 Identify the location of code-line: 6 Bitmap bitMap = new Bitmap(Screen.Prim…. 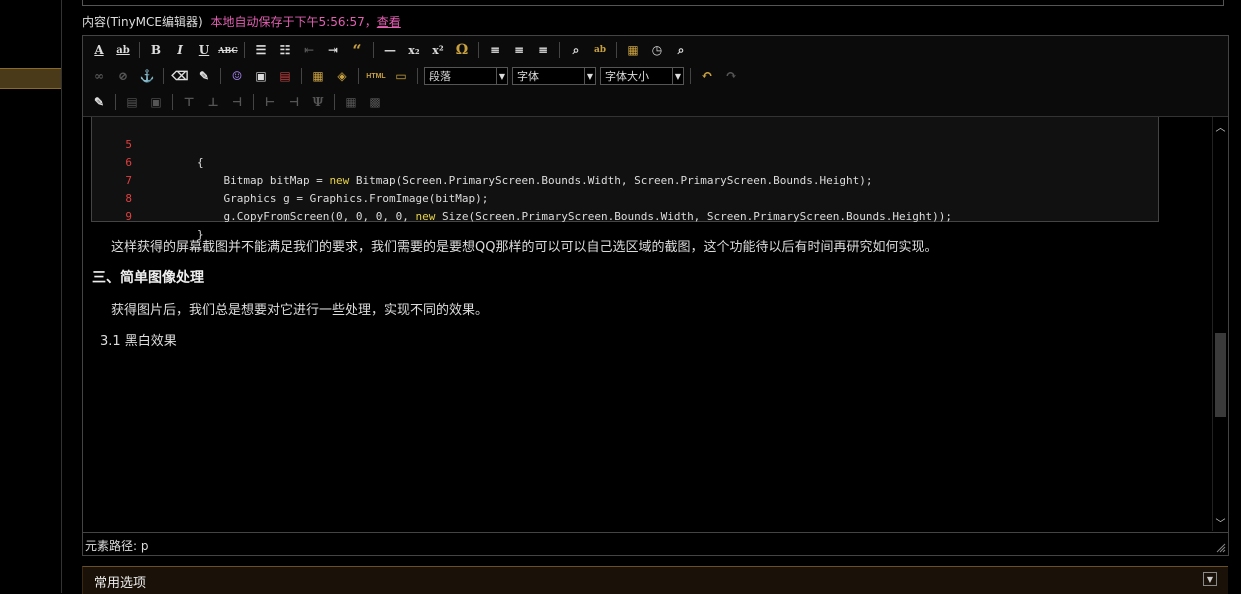
(482, 161).